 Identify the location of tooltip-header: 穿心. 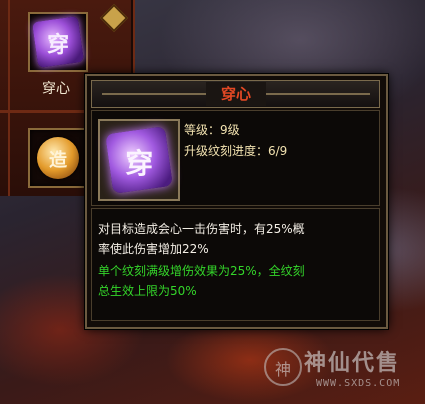
(235, 94).